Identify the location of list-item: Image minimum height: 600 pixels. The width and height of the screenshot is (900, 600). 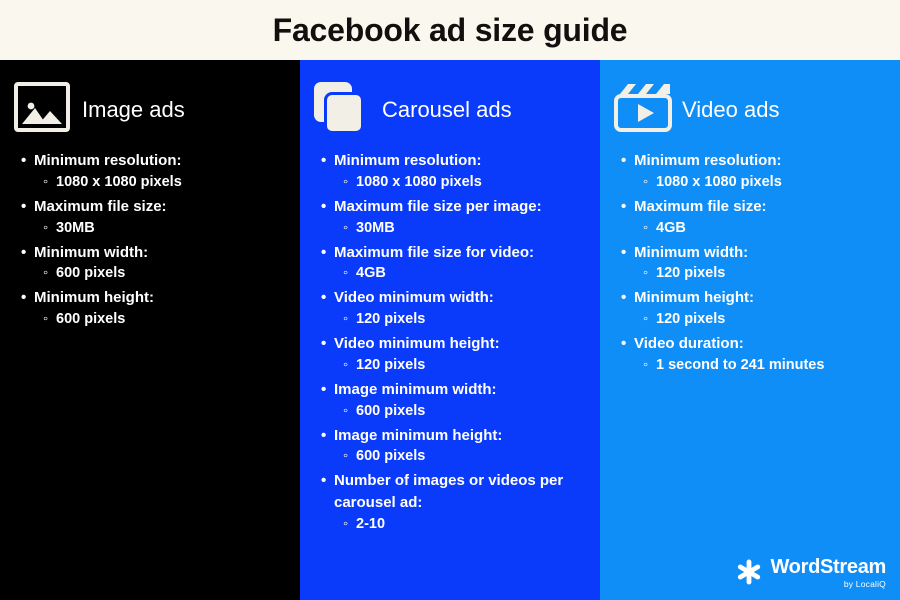
(460, 446).